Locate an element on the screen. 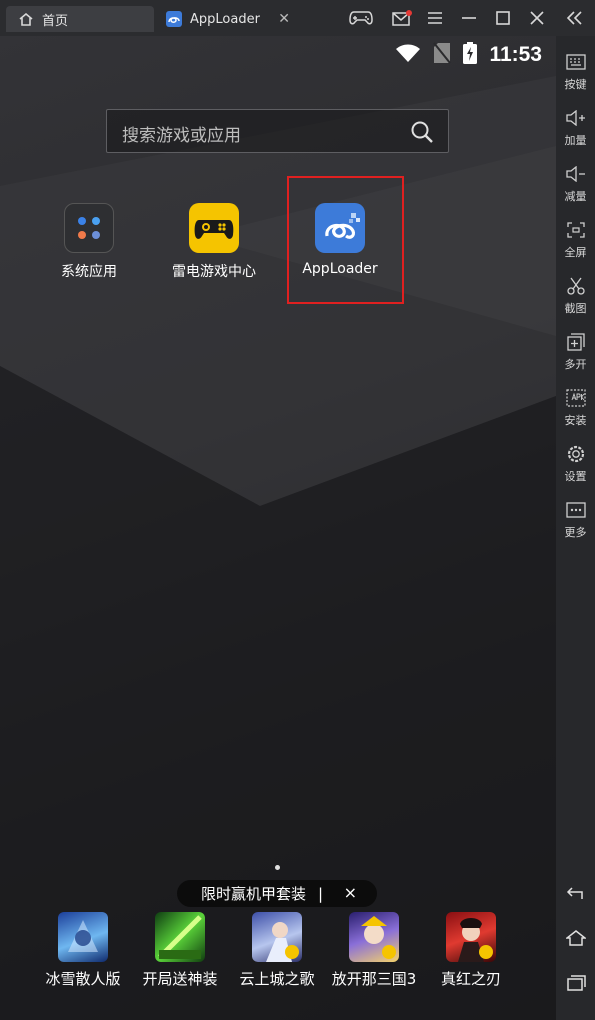 Image resolution: width=595 pixels, height=1020 pixels. recent-apps-button is located at coordinates (575, 985).